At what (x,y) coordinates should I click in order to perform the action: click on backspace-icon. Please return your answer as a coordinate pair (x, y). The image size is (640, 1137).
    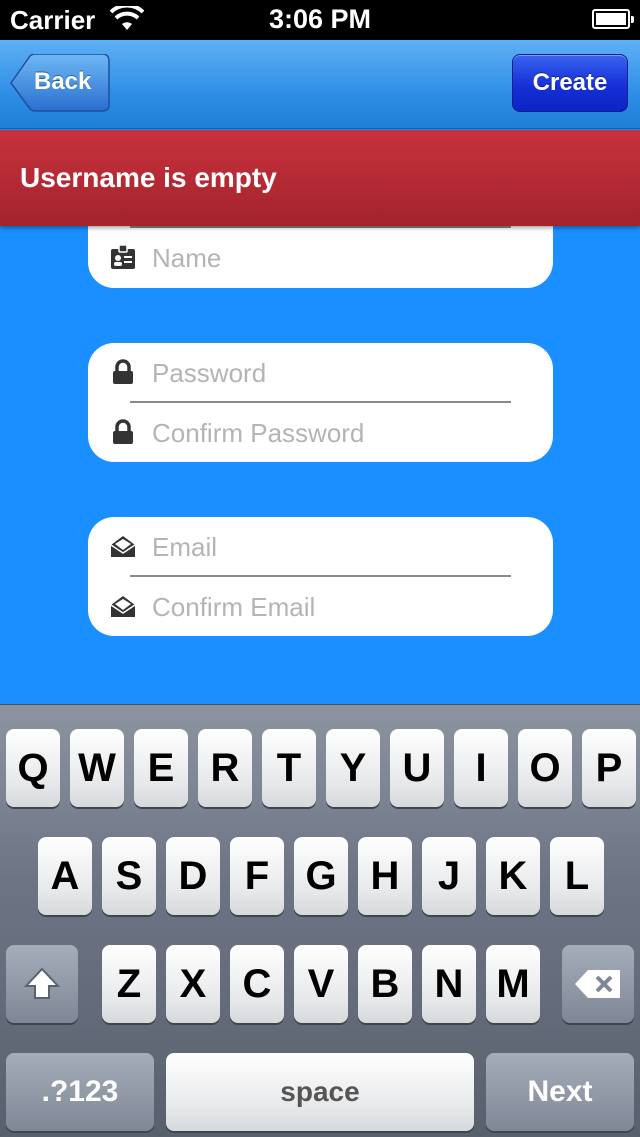
    Looking at the image, I should click on (597, 984).